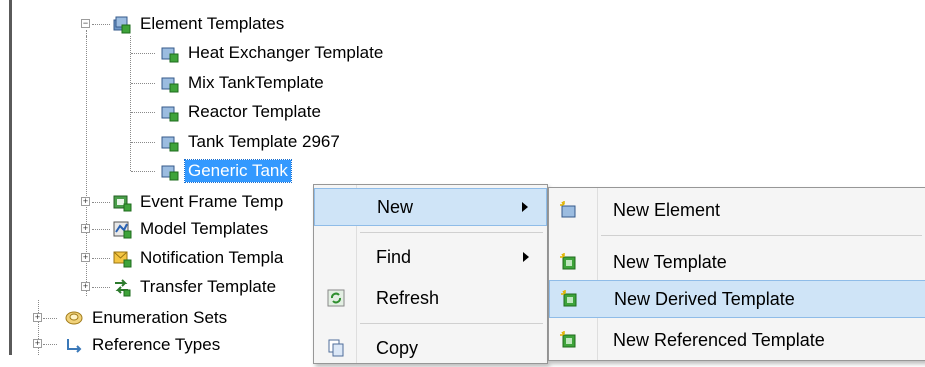 This screenshot has height=367, width=925. Describe the element at coordinates (568, 339) in the screenshot. I see `new-referenced-template-icon` at that location.